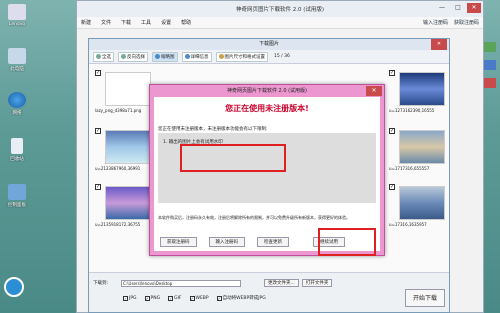 The image size is (500, 313). I want to click on menu-item-new: 新建, so click(86, 22).